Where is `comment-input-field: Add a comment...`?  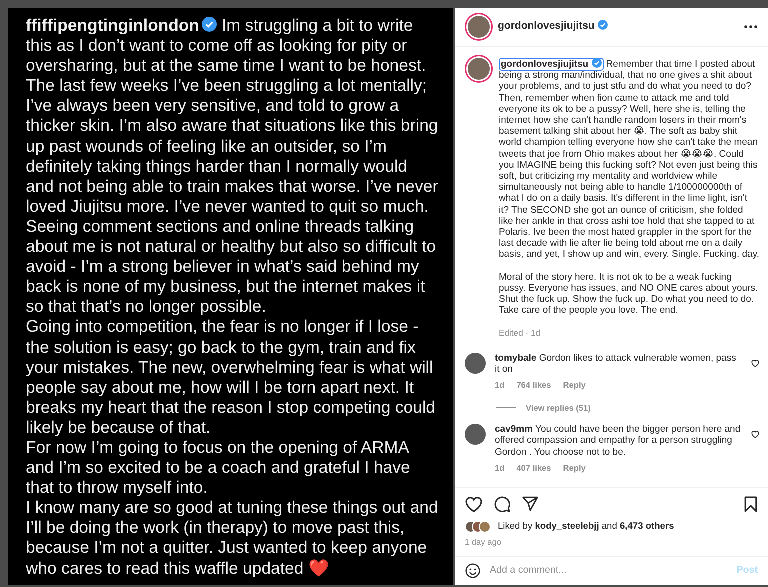
comment-input-field: Add a comment... is located at coordinates (609, 571).